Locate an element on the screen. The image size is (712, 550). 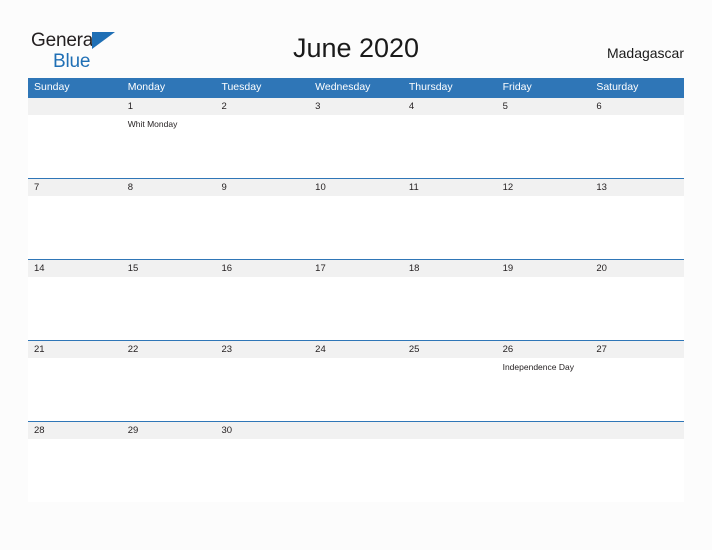
day-cell: 19 is located at coordinates (544, 268).